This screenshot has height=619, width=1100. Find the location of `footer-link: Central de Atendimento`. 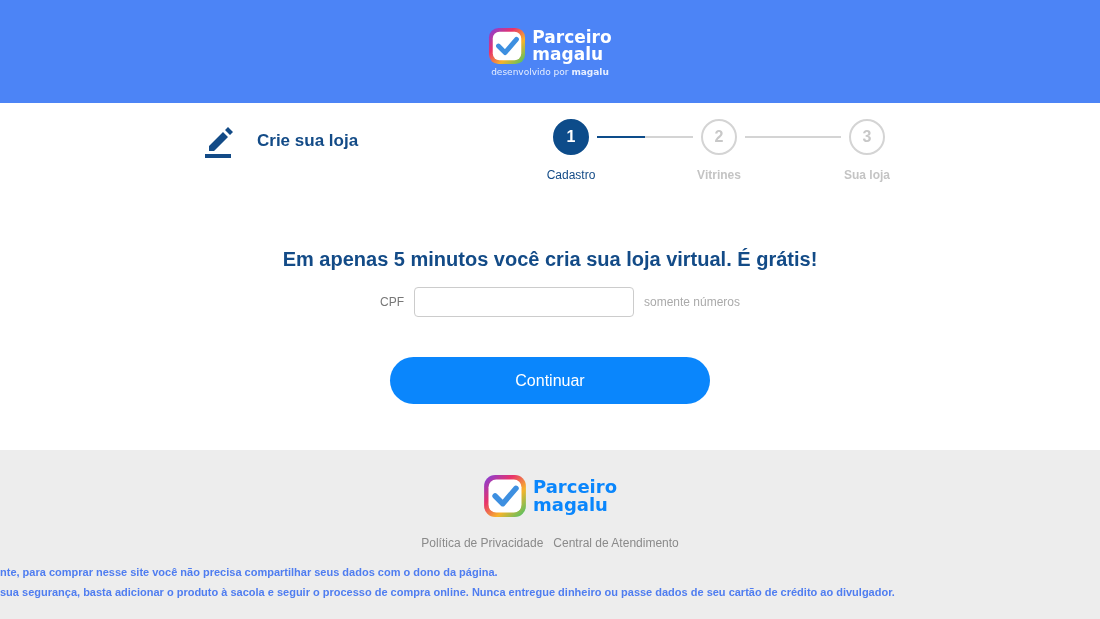

footer-link: Central de Atendimento is located at coordinates (616, 543).